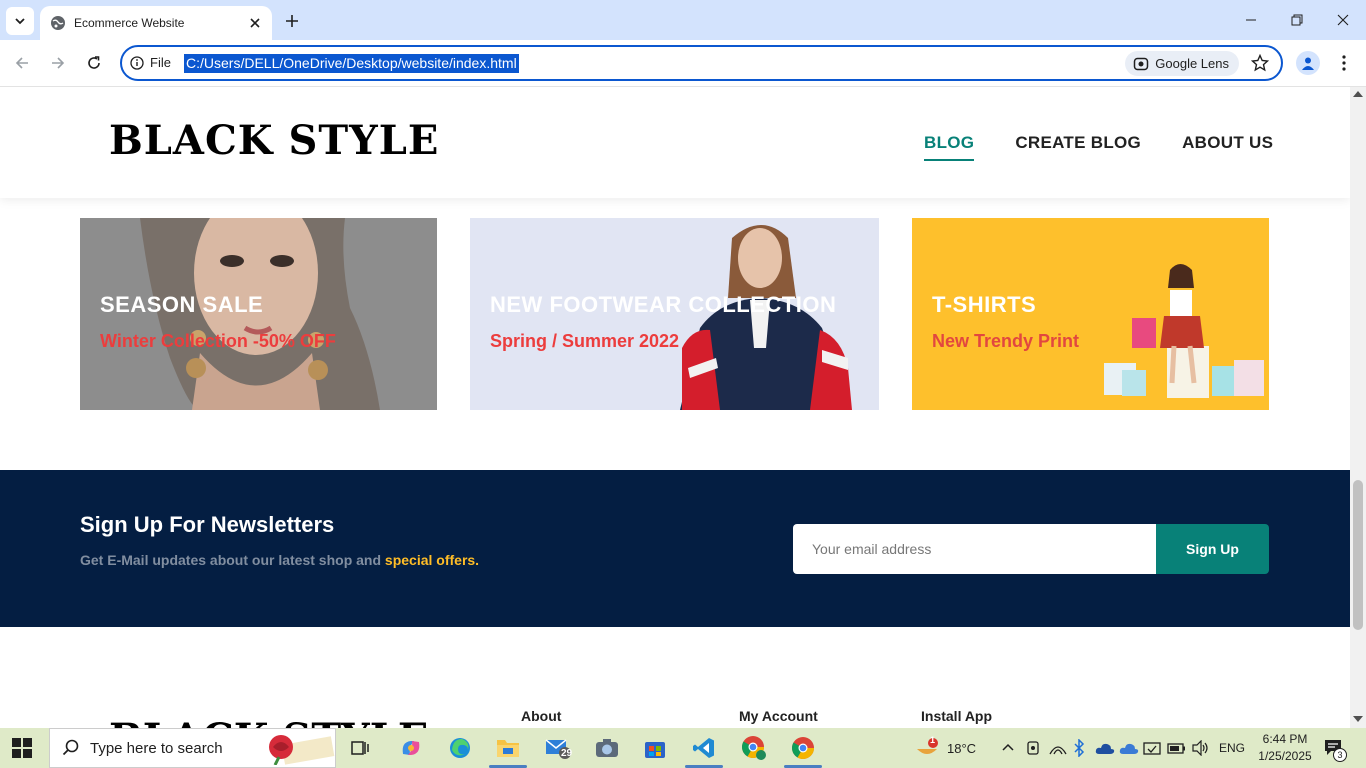  I want to click on language-indicator: ENG, so click(1232, 748).